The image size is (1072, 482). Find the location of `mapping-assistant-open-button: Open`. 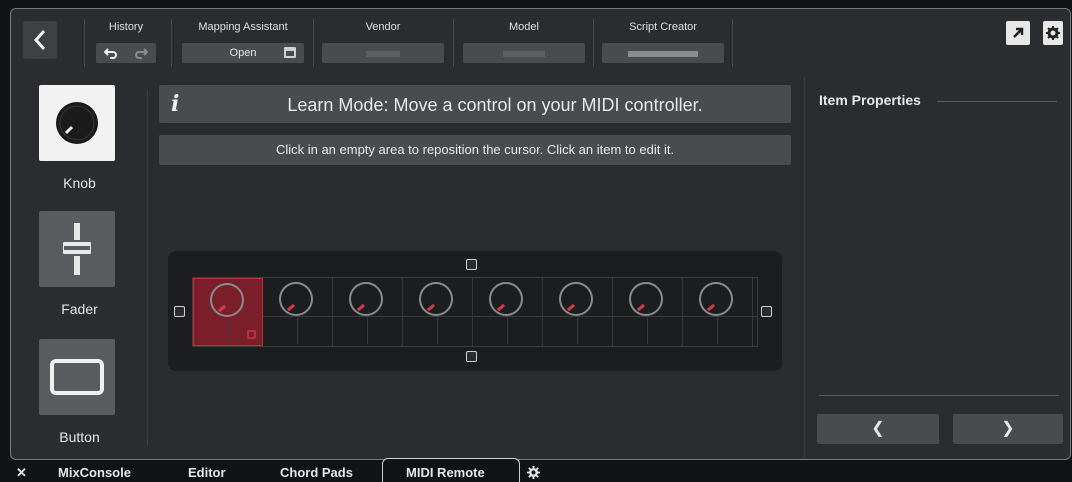

mapping-assistant-open-button: Open is located at coordinates (243, 53).